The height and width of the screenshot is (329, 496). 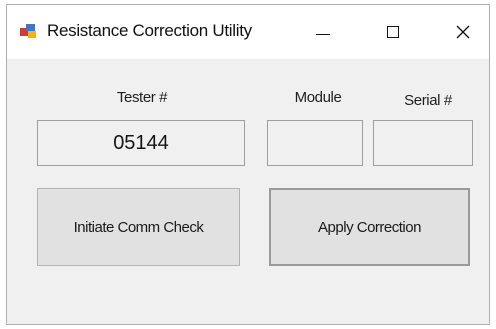 I want to click on minimize-icon, so click(x=323, y=34).